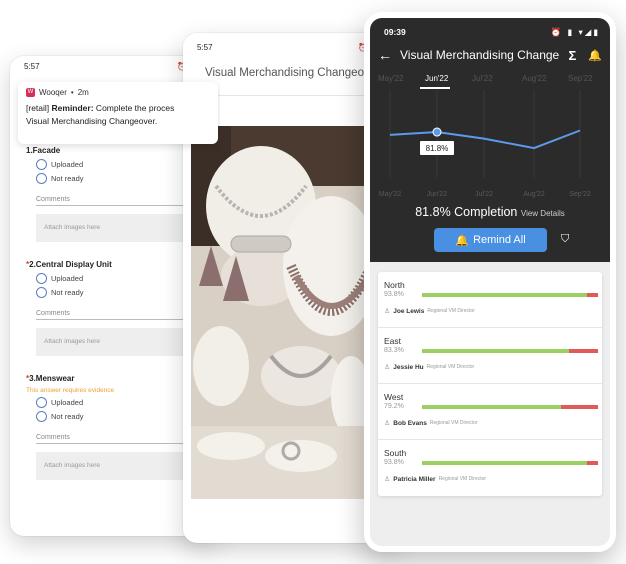 The image size is (626, 564). I want to click on bell-icon: 🔔, so click(595, 55).